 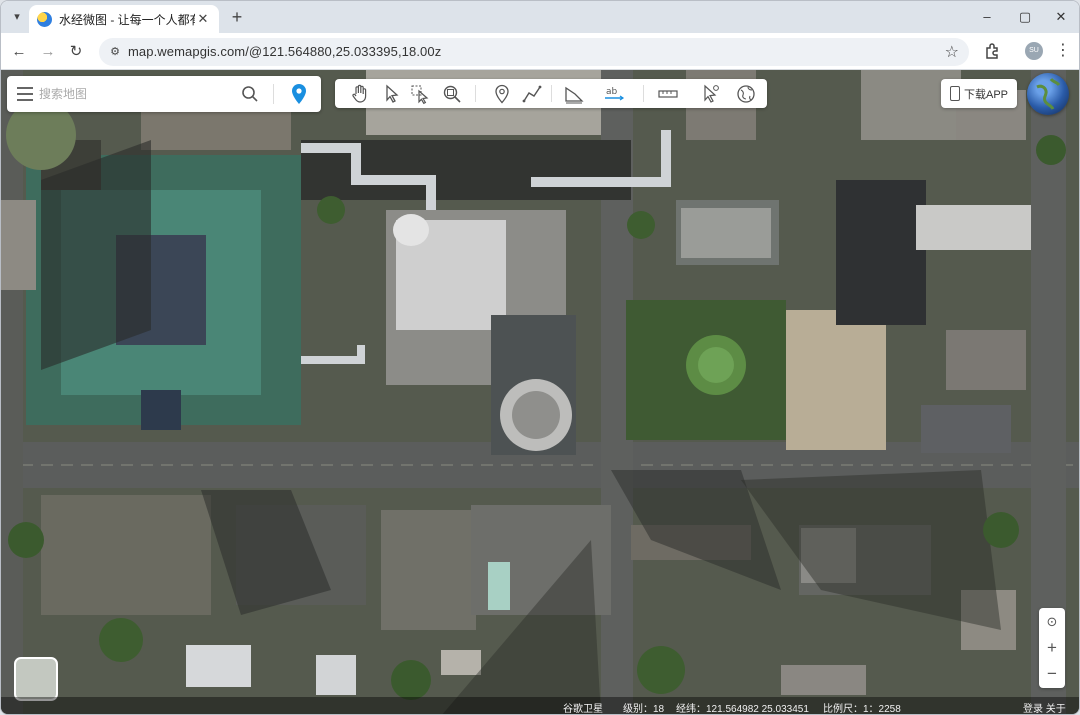 What do you see at coordinates (299, 94) in the screenshot?
I see `location-pin-icon` at bounding box center [299, 94].